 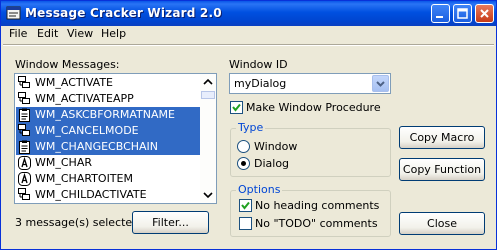 I want to click on list-item: WM_ACTIVATEAPP, so click(x=108, y=99).